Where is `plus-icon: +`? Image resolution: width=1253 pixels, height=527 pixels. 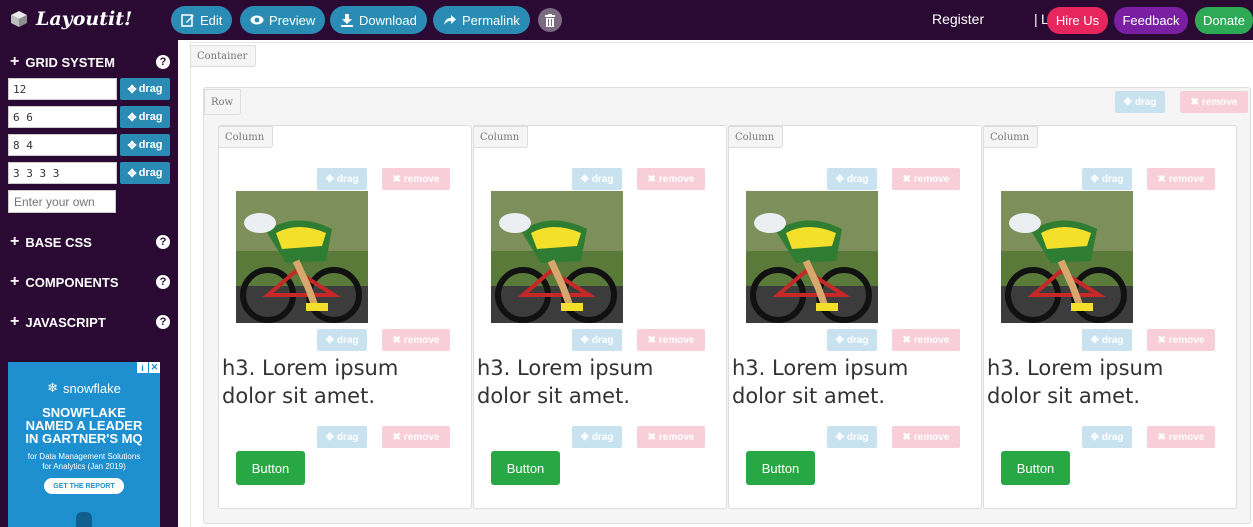
plus-icon: + is located at coordinates (15, 281).